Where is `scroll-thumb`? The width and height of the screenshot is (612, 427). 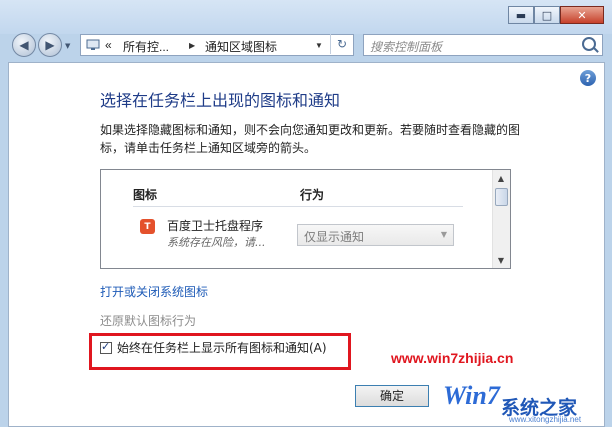 scroll-thumb is located at coordinates (501, 197).